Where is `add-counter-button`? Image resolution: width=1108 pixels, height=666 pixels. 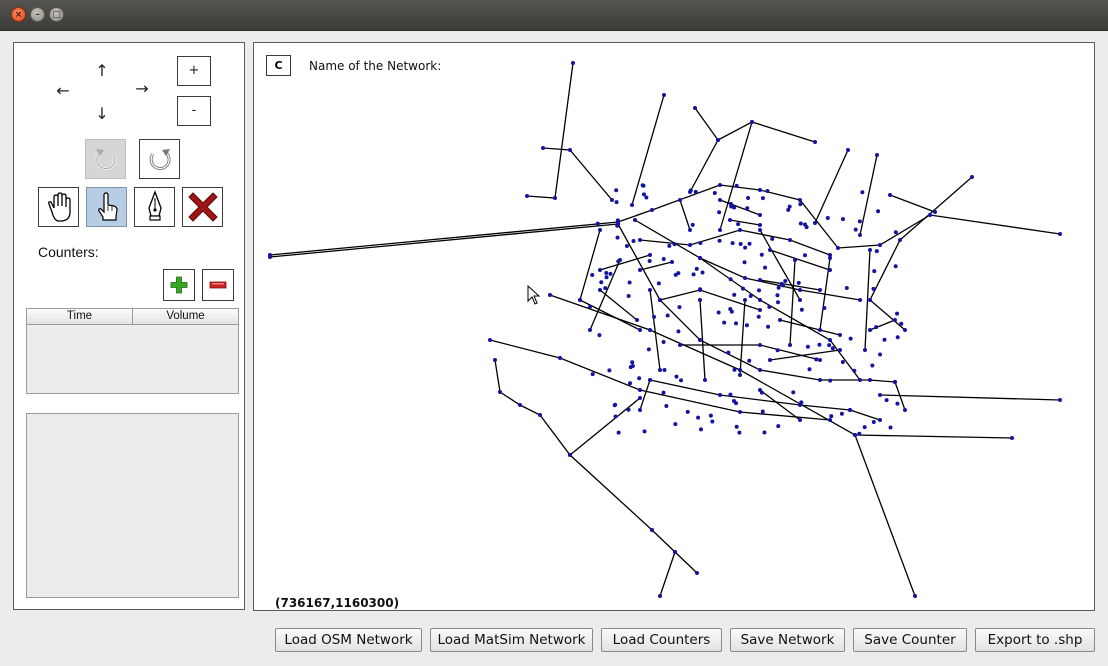 add-counter-button is located at coordinates (179, 285).